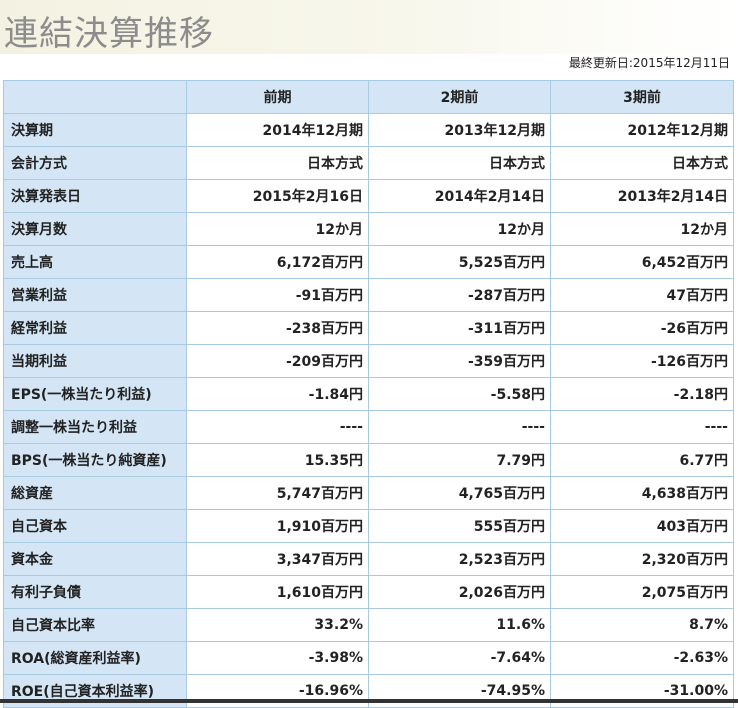 Image resolution: width=738 pixels, height=708 pixels. What do you see at coordinates (95, 361) in the screenshot?
I see `row-label: 当期利益` at bounding box center [95, 361].